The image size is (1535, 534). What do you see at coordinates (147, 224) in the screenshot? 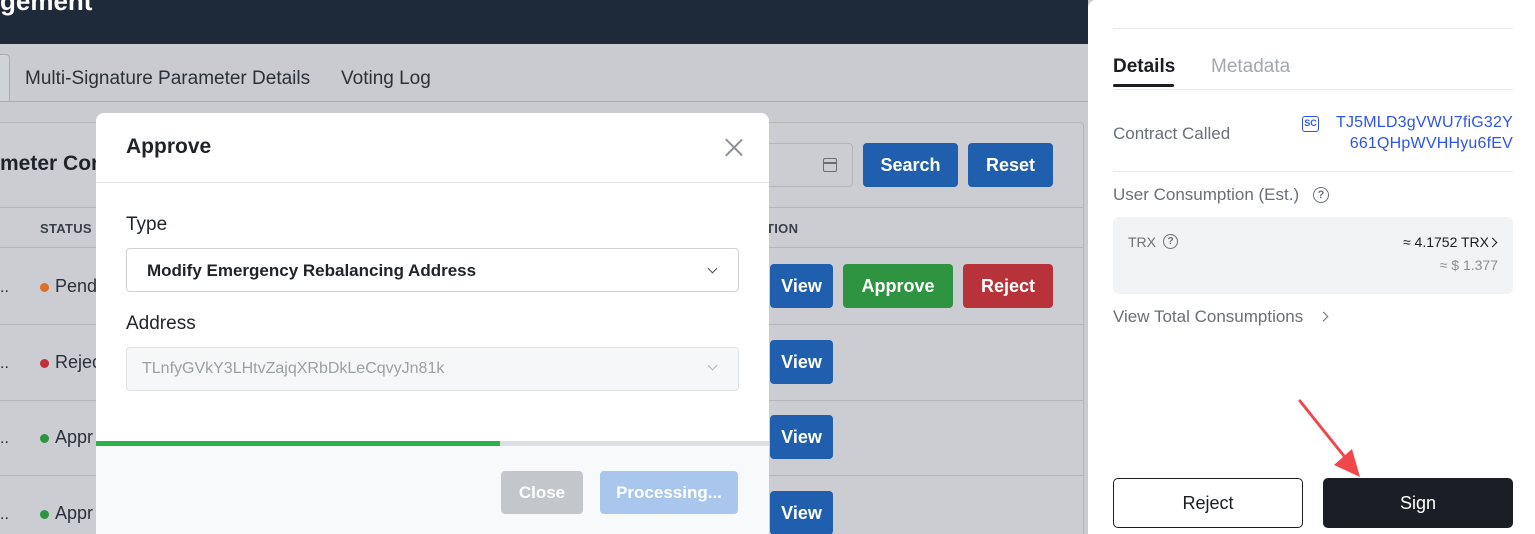
I see `type-label: Type` at bounding box center [147, 224].